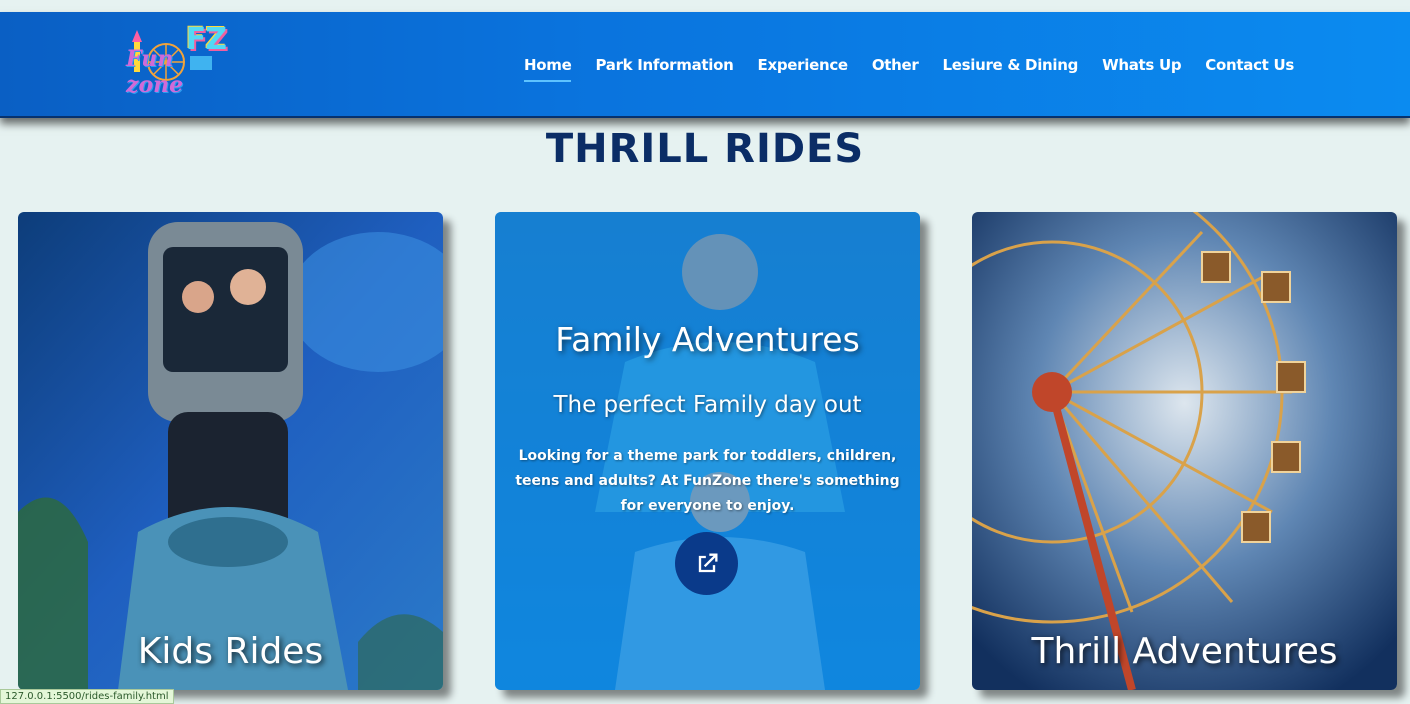 The width and height of the screenshot is (1410, 704). What do you see at coordinates (895, 65) in the screenshot?
I see `nav-other: Other` at bounding box center [895, 65].